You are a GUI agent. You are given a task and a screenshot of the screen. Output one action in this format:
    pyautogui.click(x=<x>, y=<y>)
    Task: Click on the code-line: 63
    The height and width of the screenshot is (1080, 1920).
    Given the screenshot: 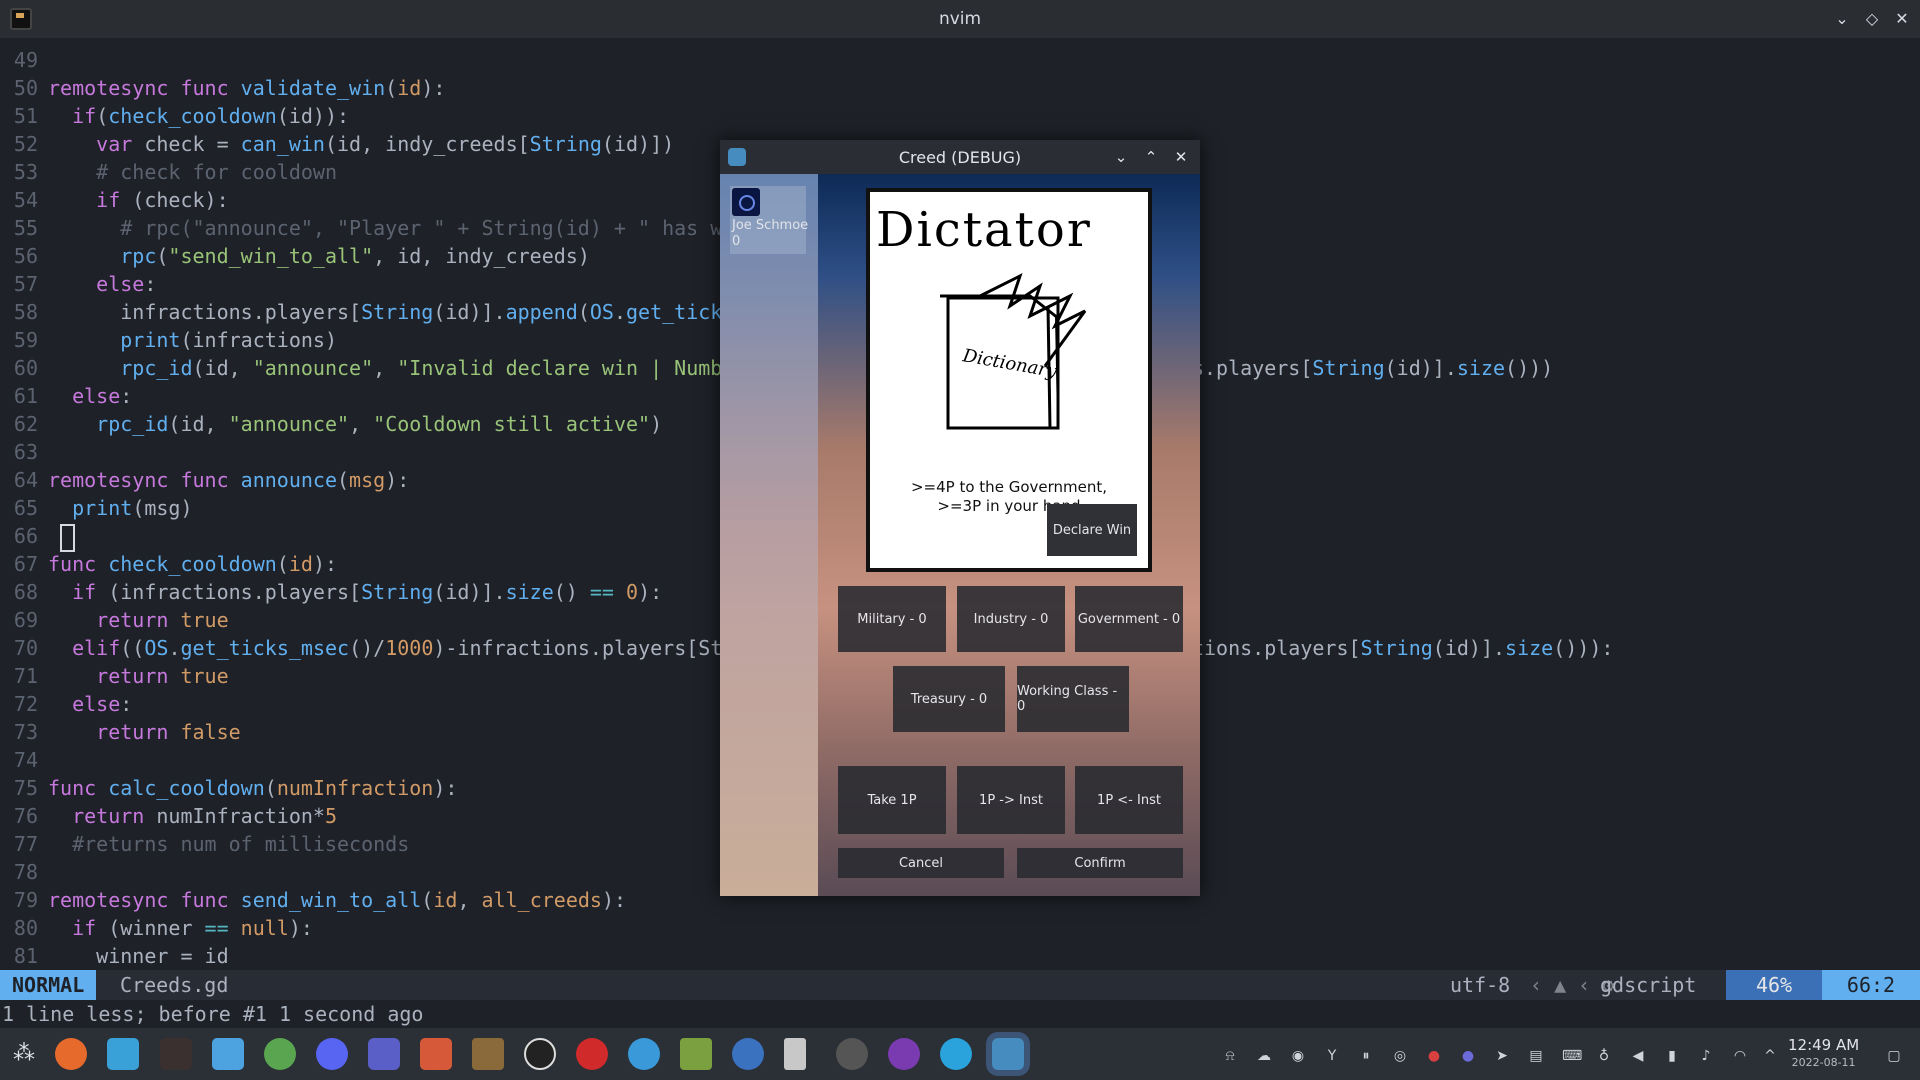 What is the action you would take?
    pyautogui.click(x=24, y=452)
    